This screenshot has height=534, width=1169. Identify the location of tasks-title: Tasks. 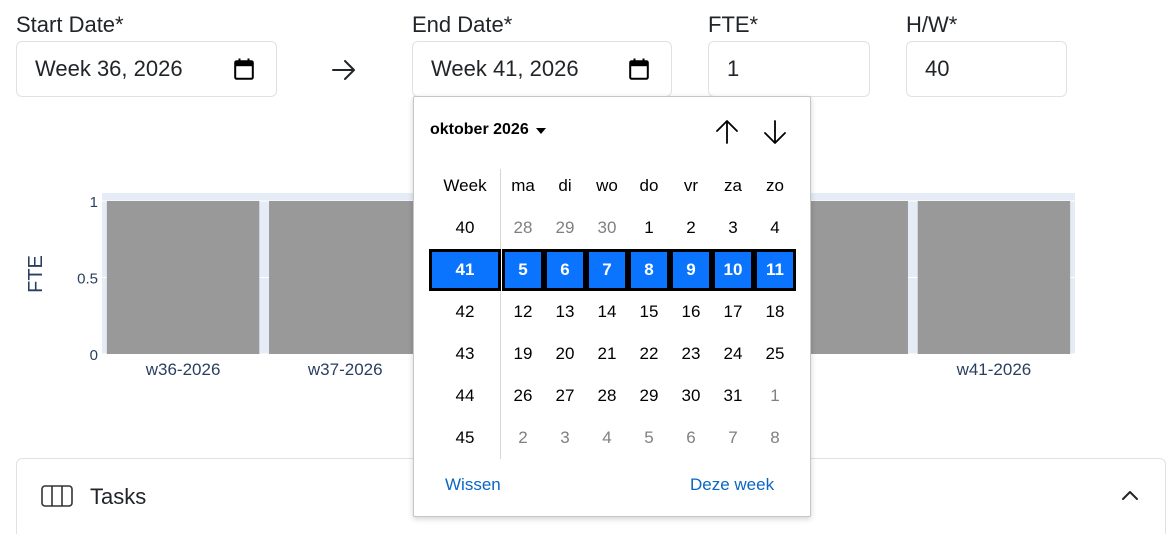
(118, 496).